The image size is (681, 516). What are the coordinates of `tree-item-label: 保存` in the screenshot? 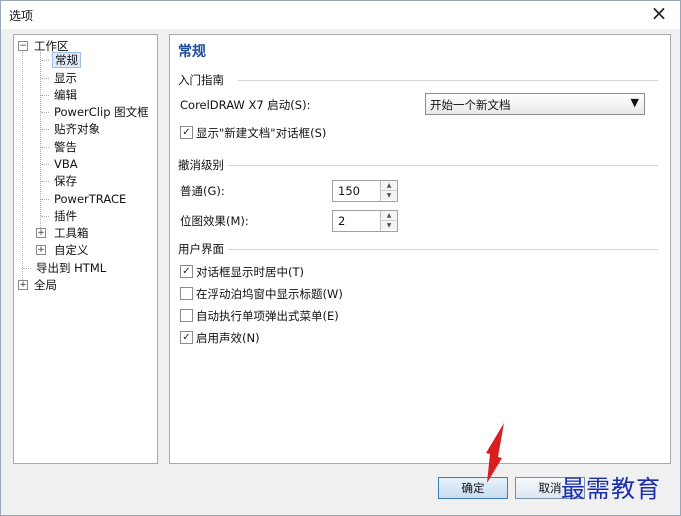 It's located at (65, 181).